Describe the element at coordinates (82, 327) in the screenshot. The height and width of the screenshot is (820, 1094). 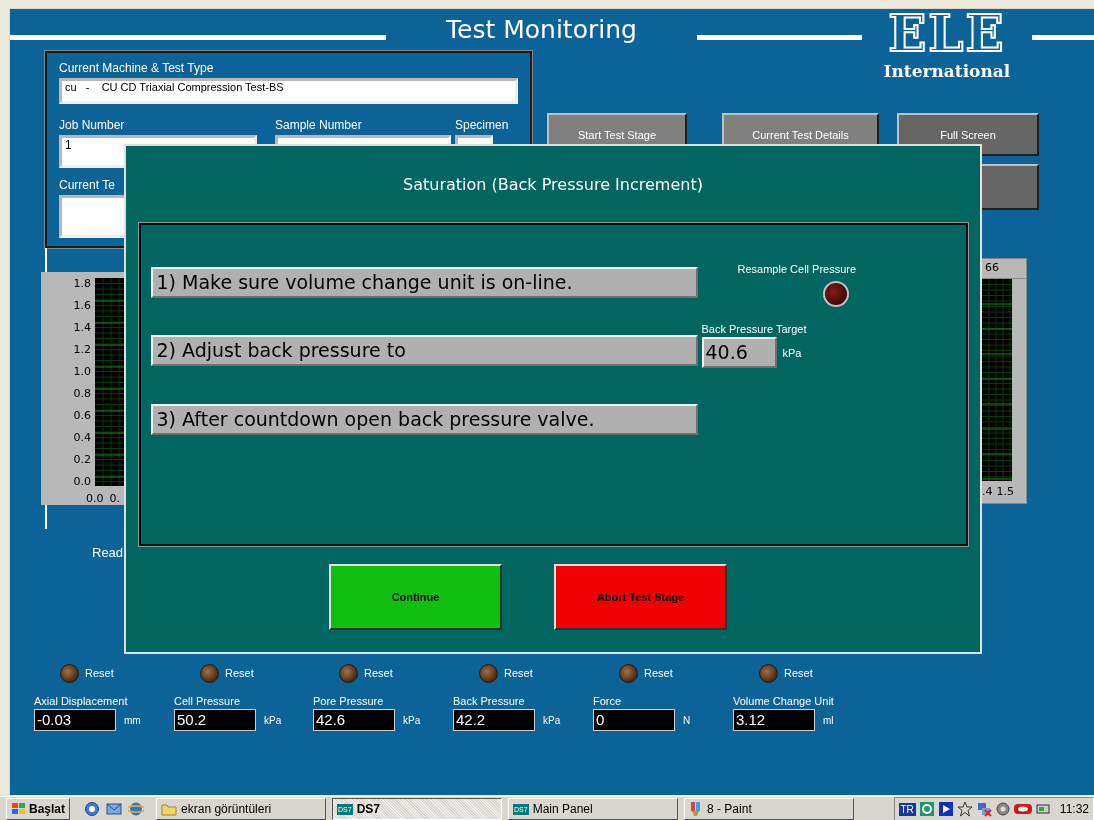
I see `axis-tick-label: 1.4` at that location.